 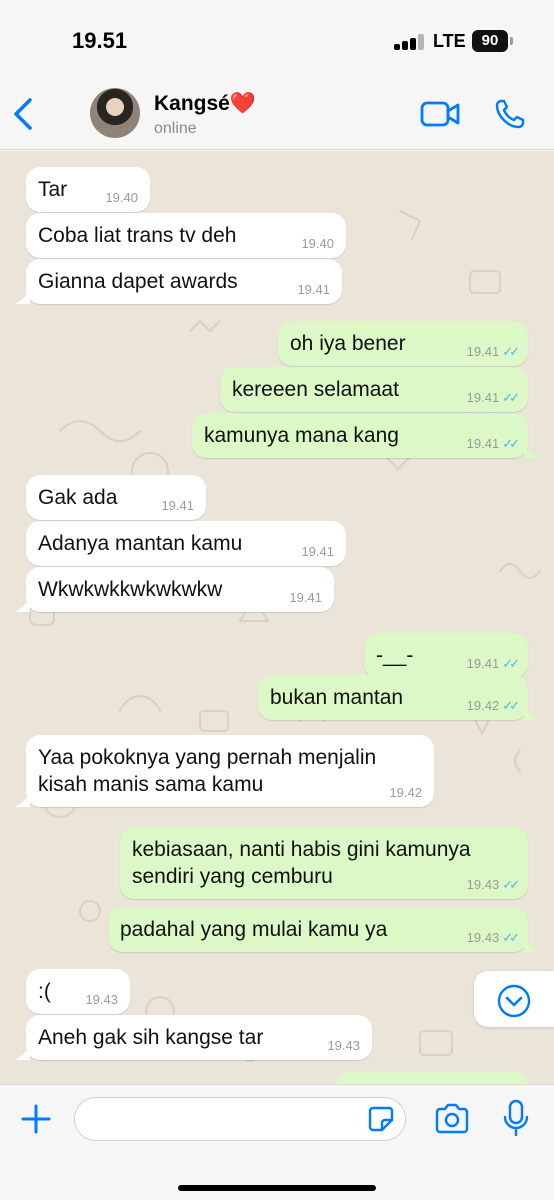 What do you see at coordinates (374, 389) in the screenshot?
I see `outgoing-message: kereeen selamaat 19.41 ✓✓` at bounding box center [374, 389].